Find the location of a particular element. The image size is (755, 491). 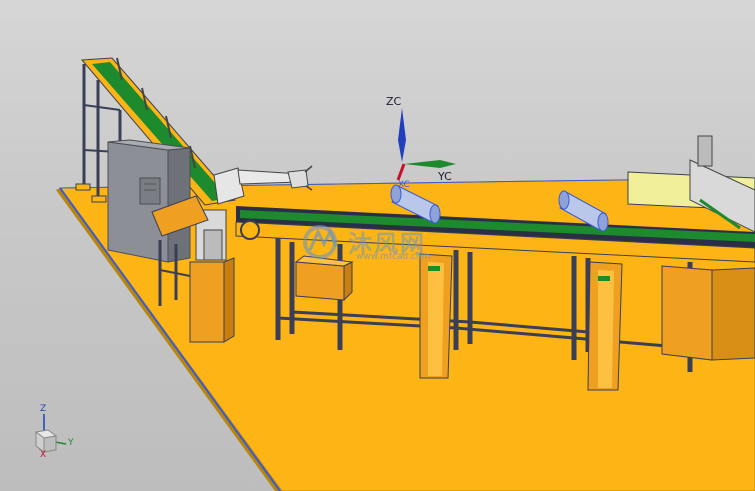

wcs-xc-label: XC is located at coordinates (404, 185).